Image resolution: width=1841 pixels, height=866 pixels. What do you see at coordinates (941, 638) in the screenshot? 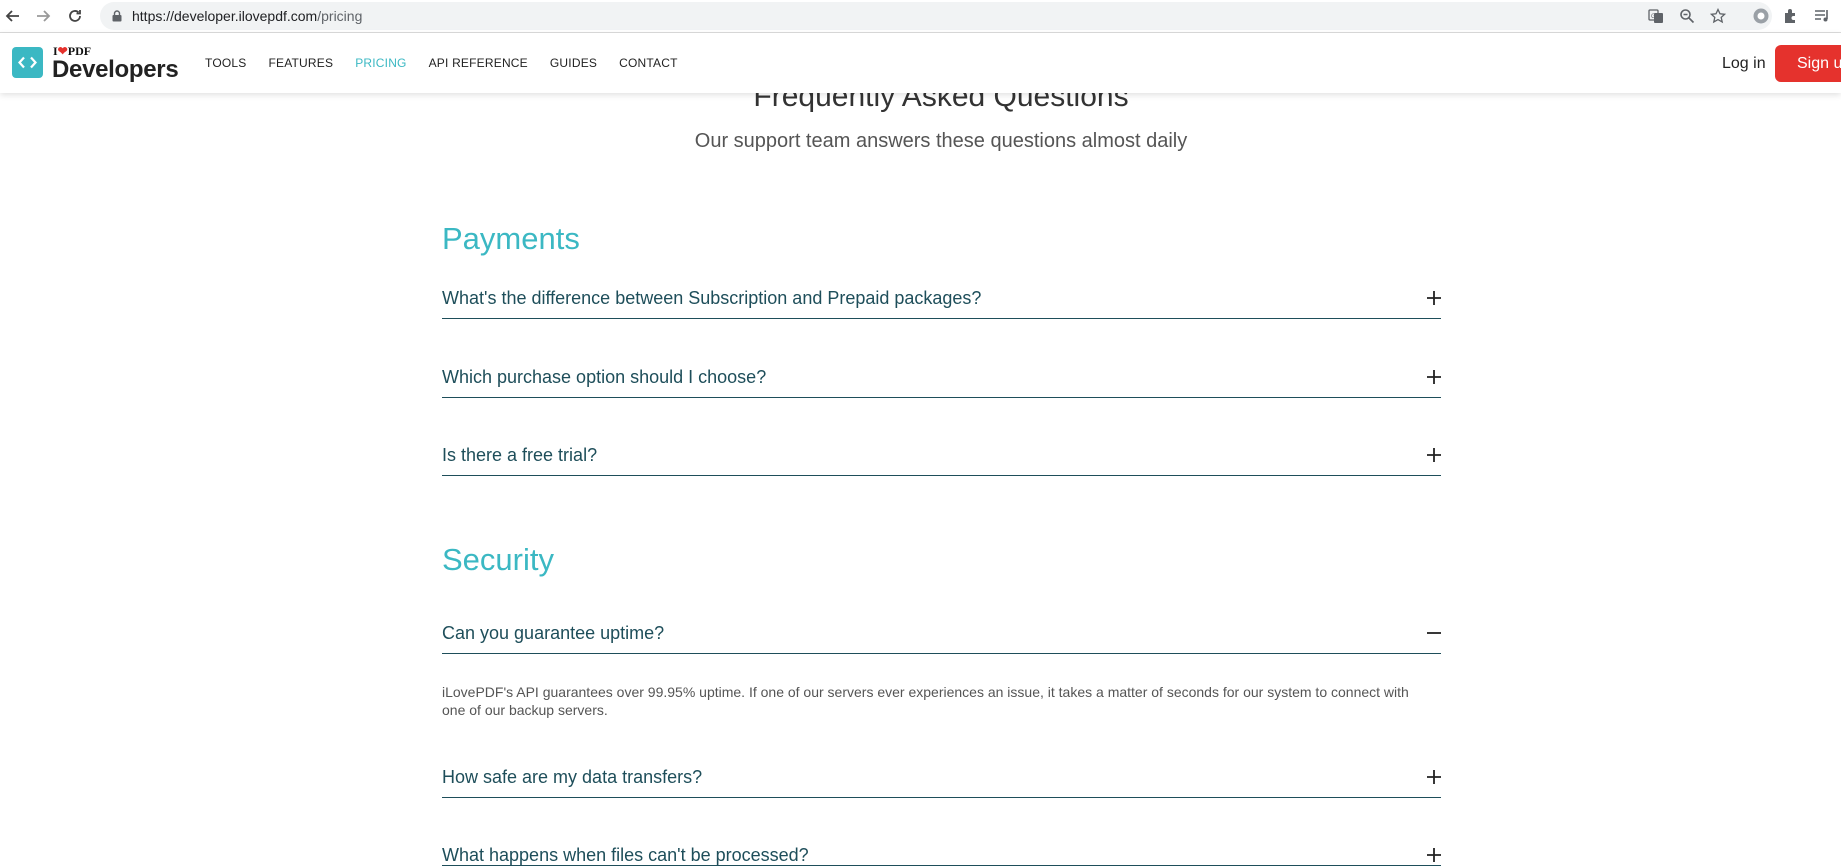
I see `faq-item: Can you guarantee uptime?` at bounding box center [941, 638].